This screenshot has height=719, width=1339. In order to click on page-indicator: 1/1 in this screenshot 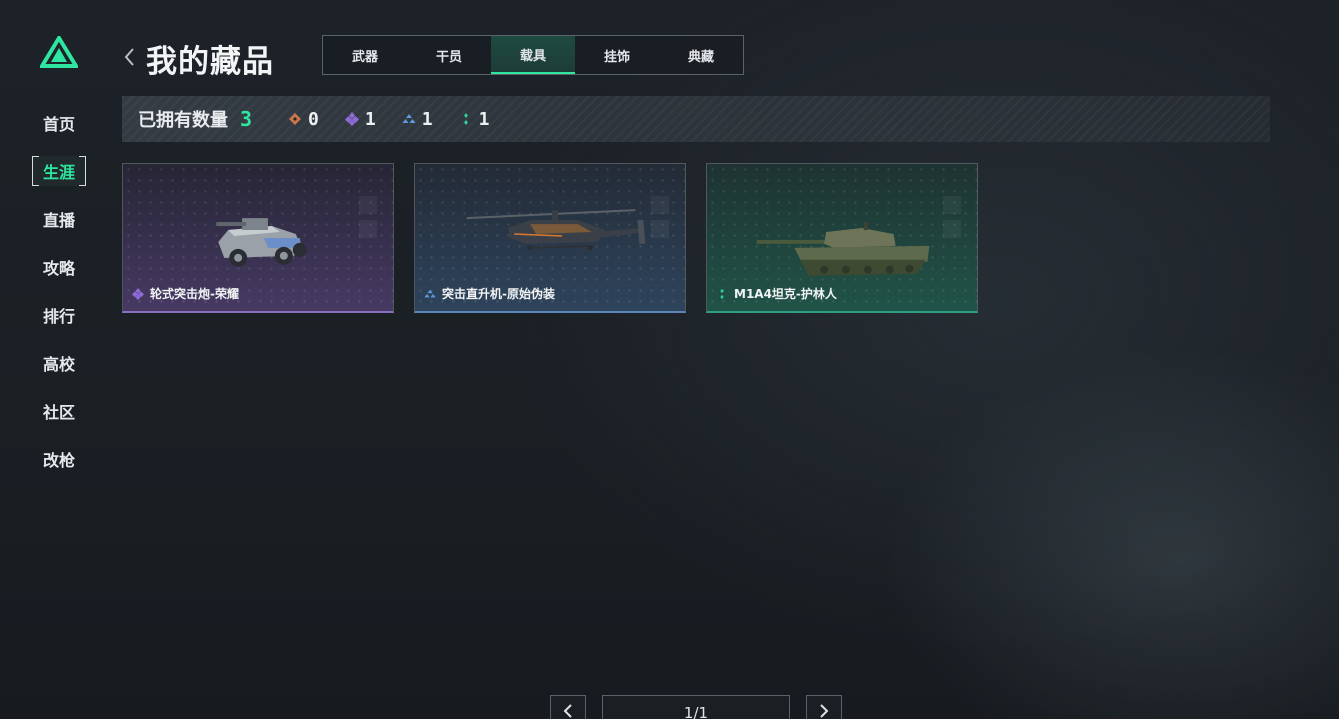, I will do `click(696, 707)`.